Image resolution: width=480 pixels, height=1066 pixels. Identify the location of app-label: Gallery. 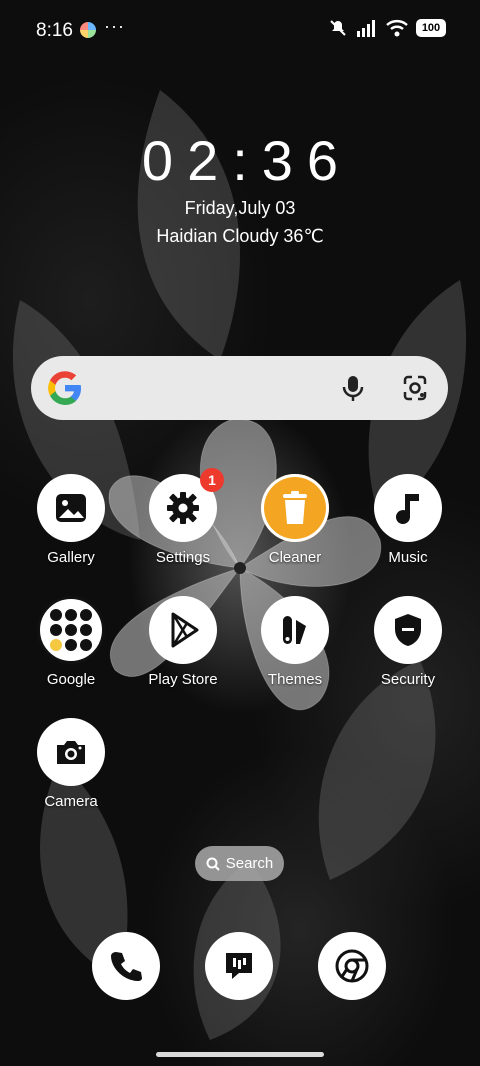
(71, 557).